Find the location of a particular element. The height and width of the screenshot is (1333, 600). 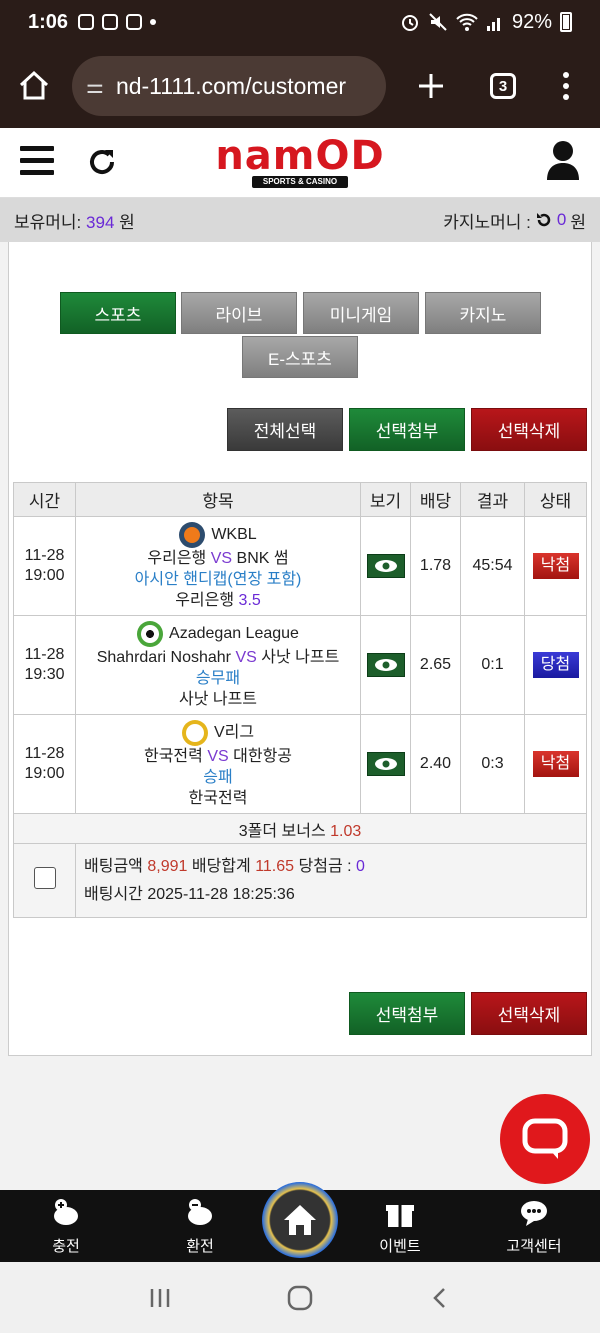

delete-selected-button: 선택삭제 is located at coordinates (529, 429).